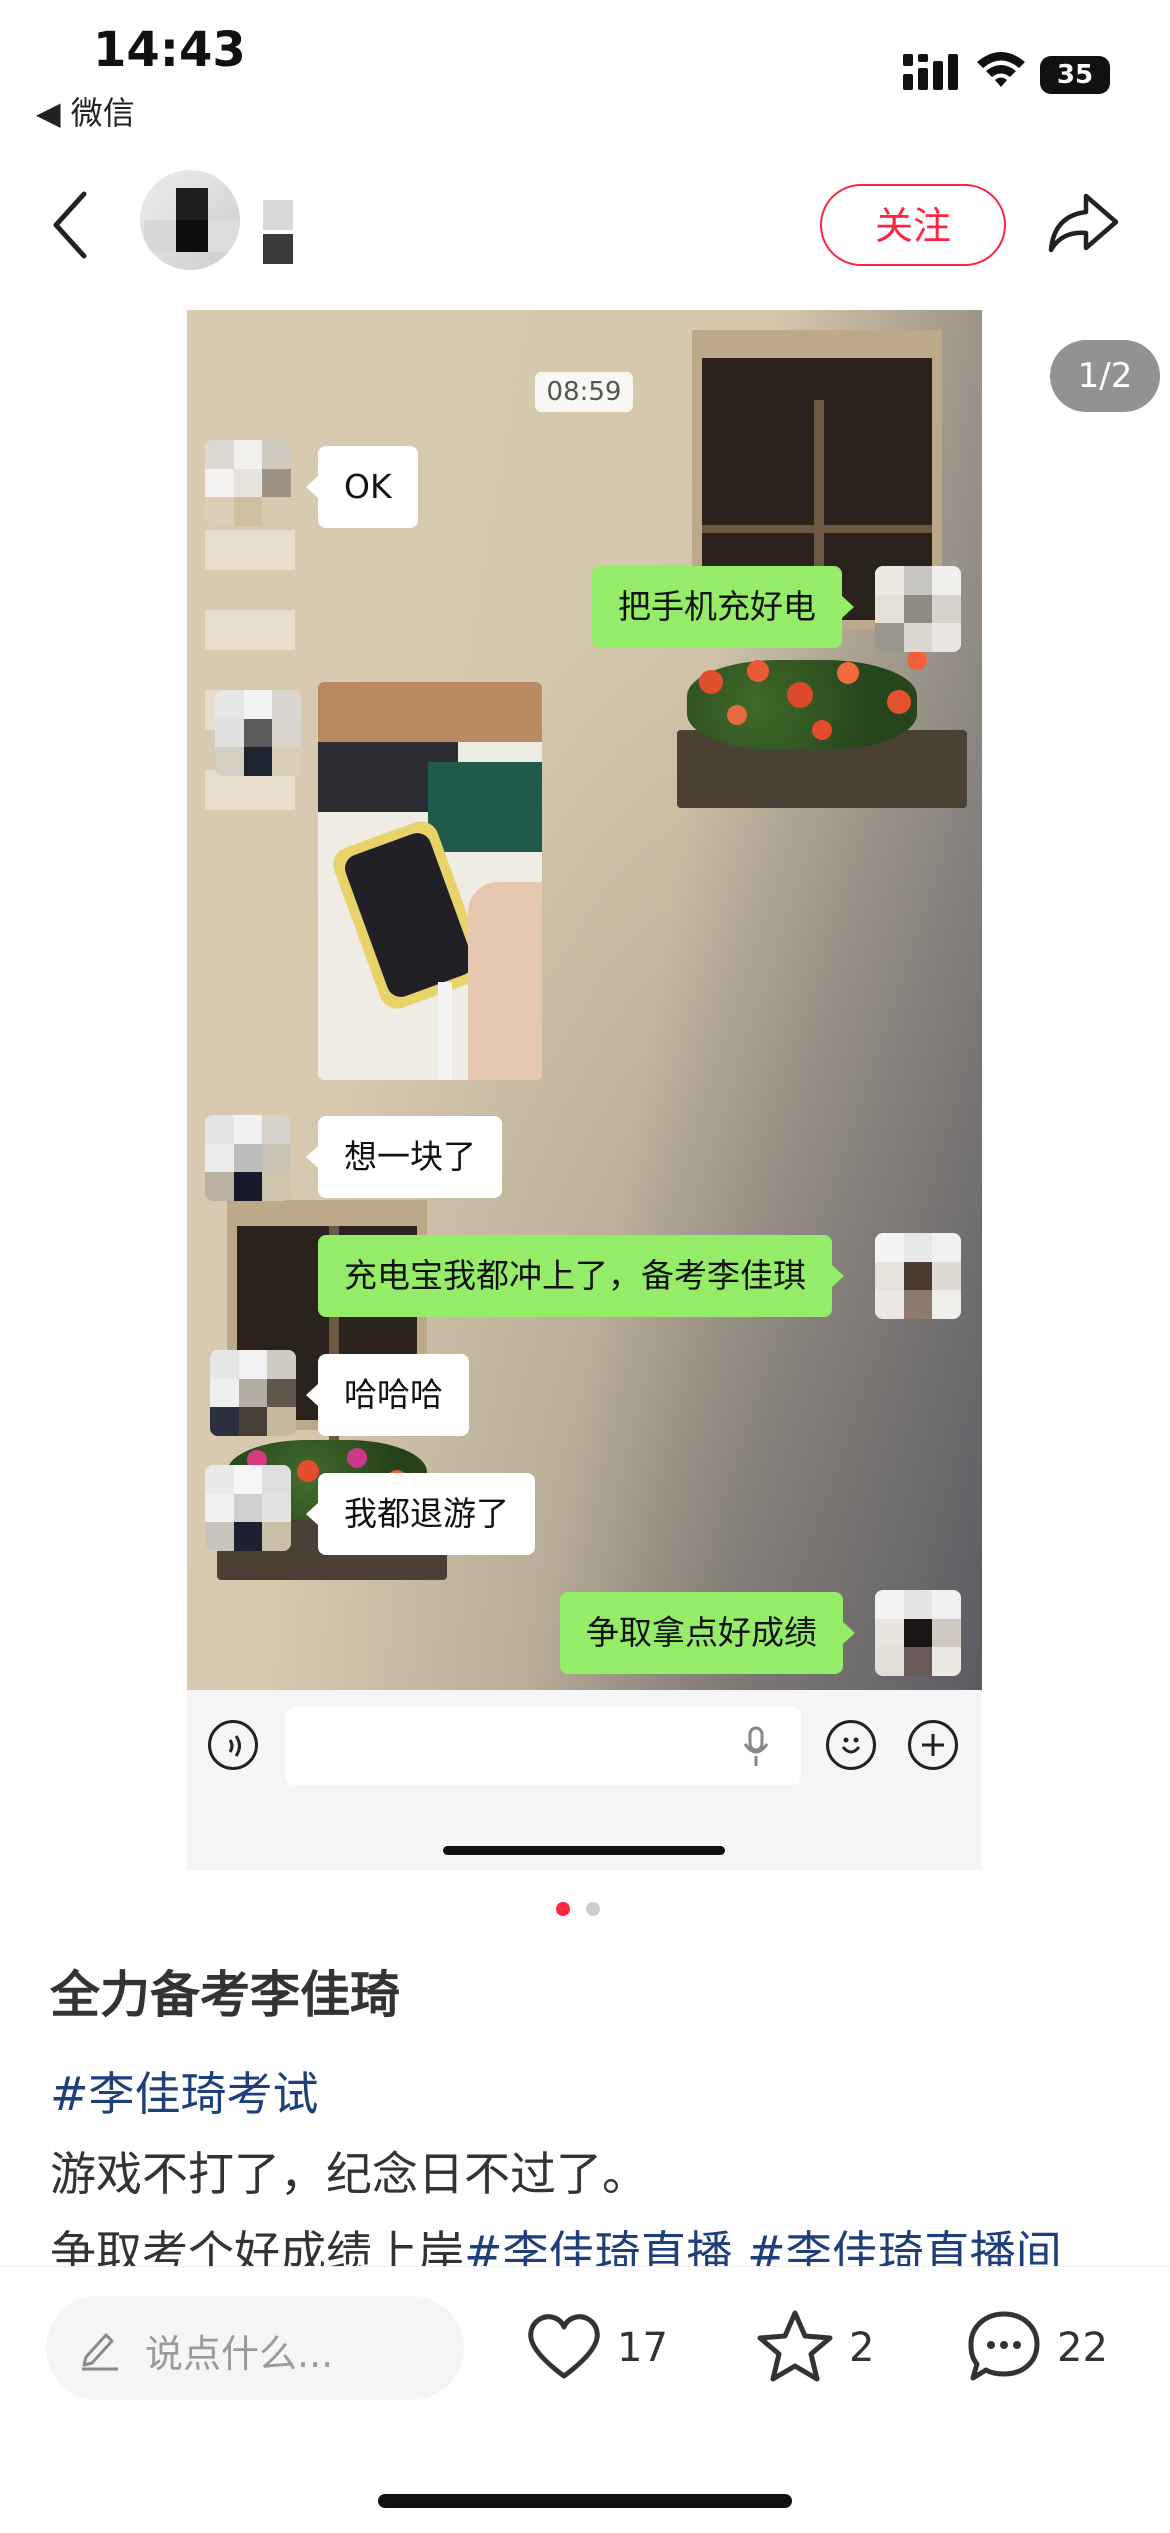 Image resolution: width=1170 pixels, height=2533 pixels. Describe the element at coordinates (430, 881) in the screenshot. I see `chat-photo-message` at that location.